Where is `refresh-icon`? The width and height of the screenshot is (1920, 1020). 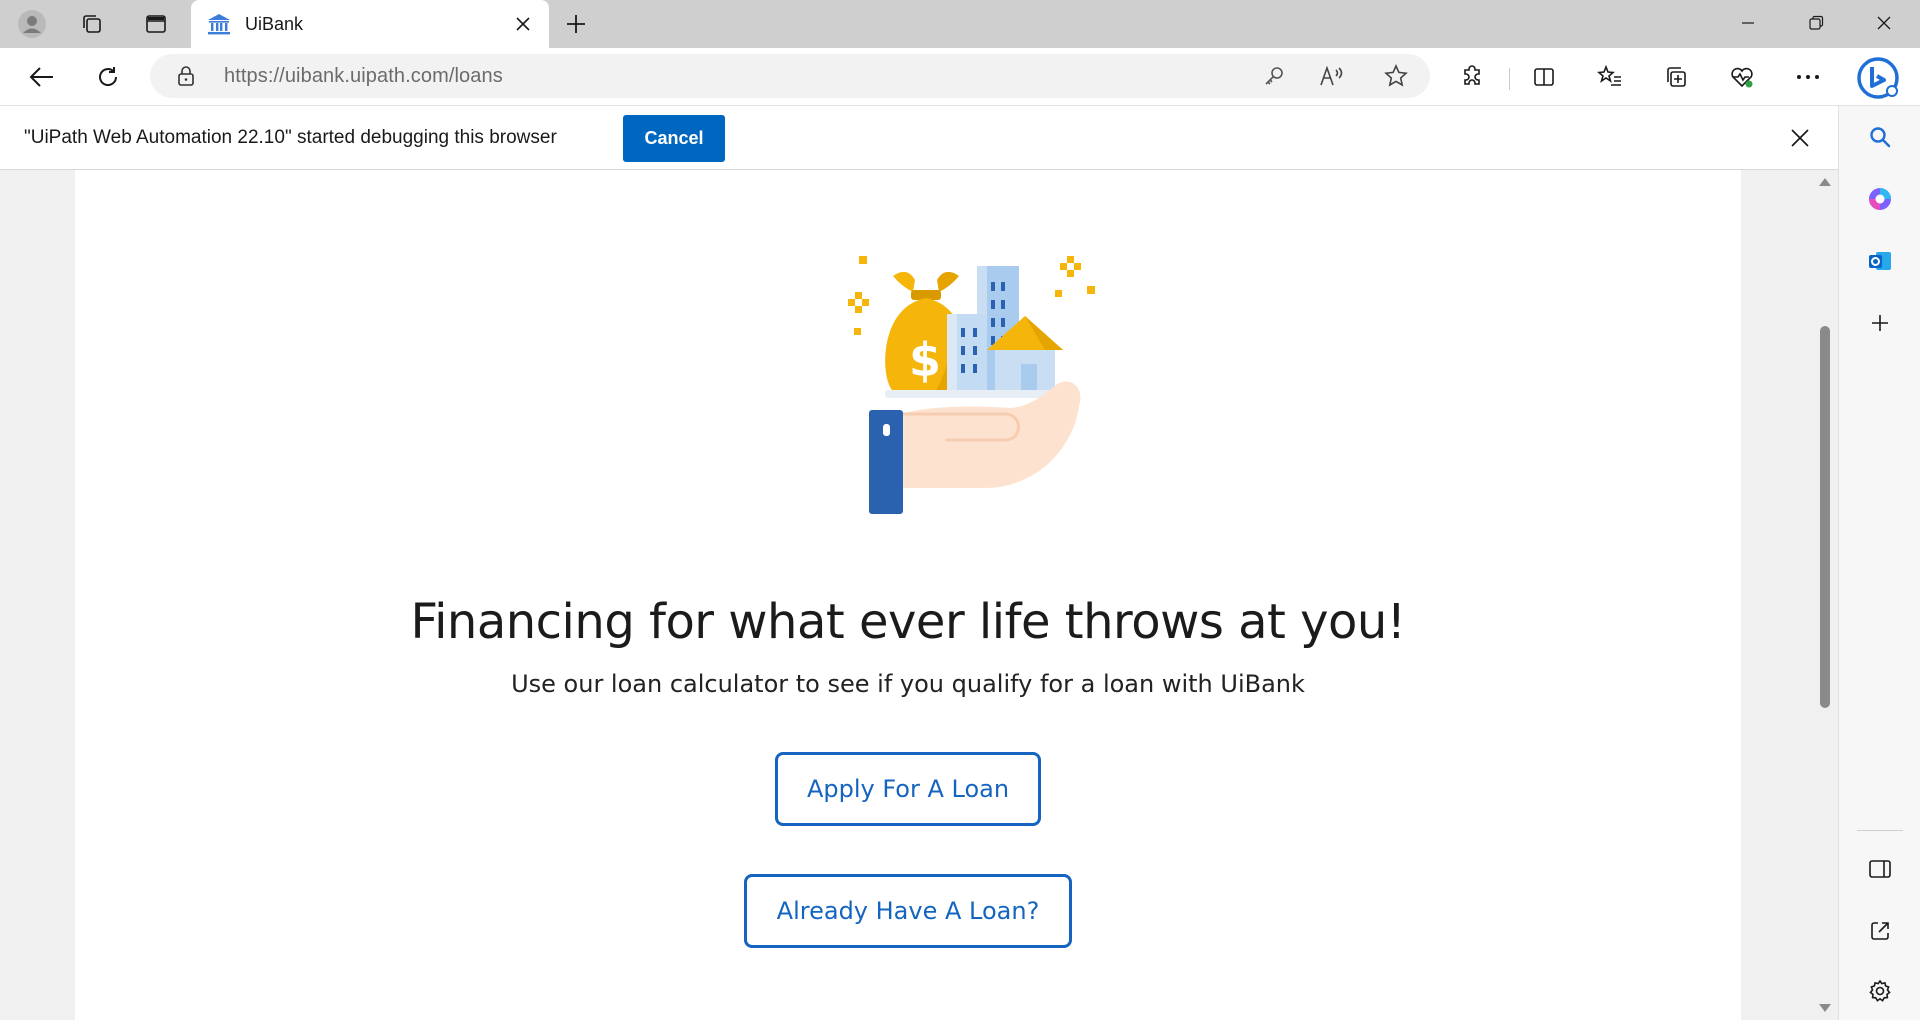 refresh-icon is located at coordinates (108, 77).